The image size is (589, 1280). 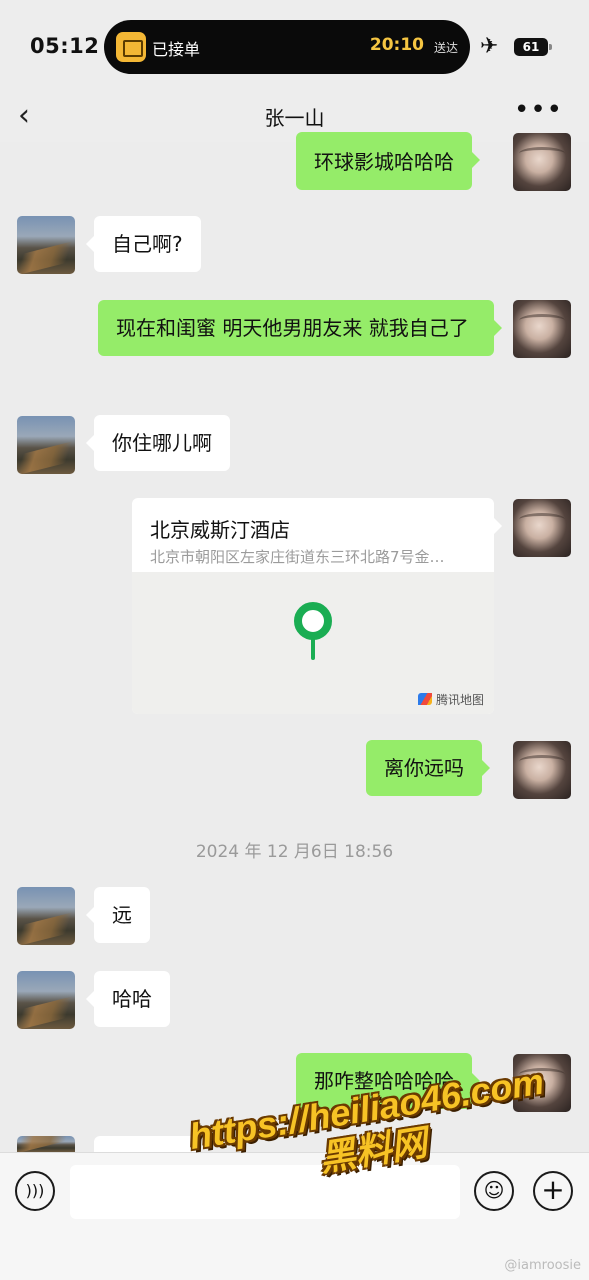 I want to click on more-options-icon: •••, so click(x=538, y=110).